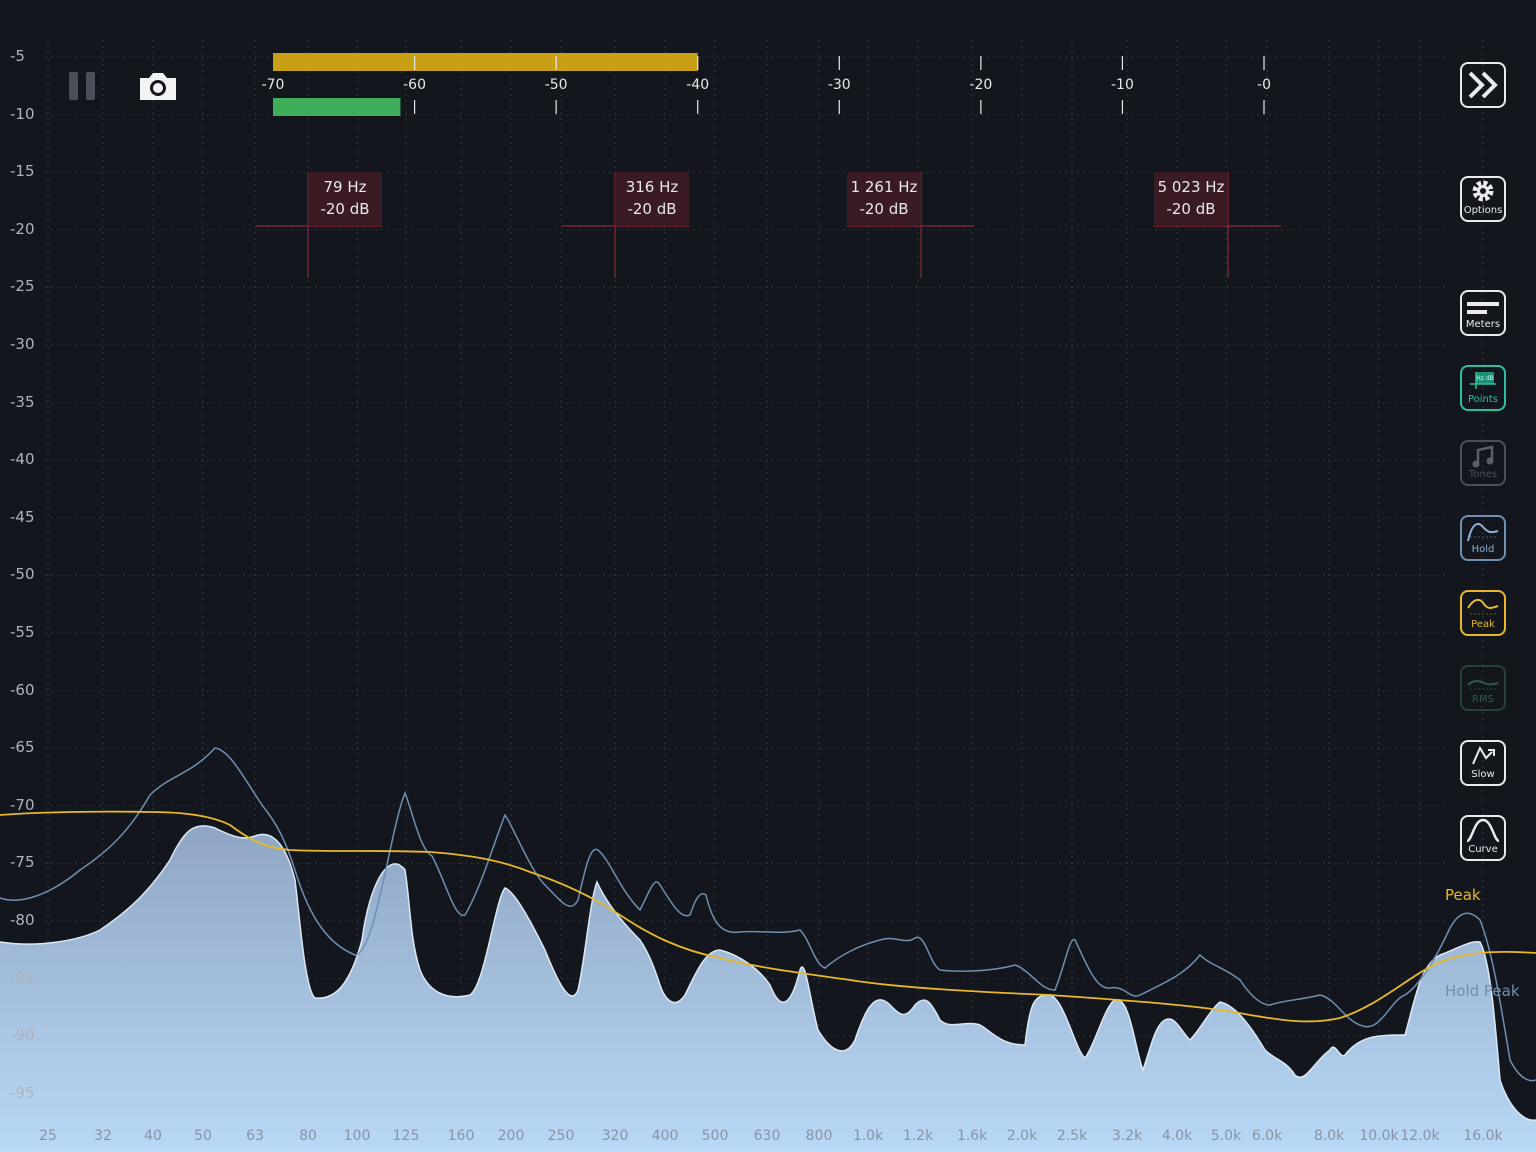 Image resolution: width=1536 pixels, height=1152 pixels. What do you see at coordinates (768, 225) in the screenshot?
I see `marker-crosshairs` at bounding box center [768, 225].